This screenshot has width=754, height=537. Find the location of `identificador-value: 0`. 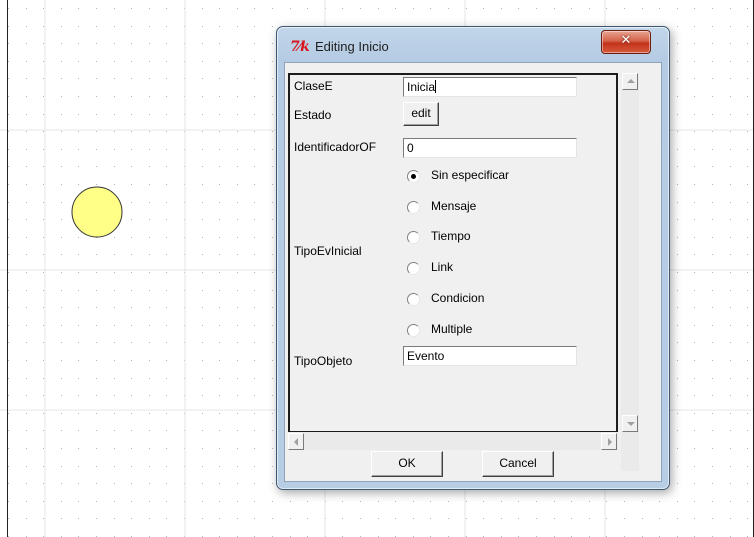

identificador-value: 0 is located at coordinates (410, 148).